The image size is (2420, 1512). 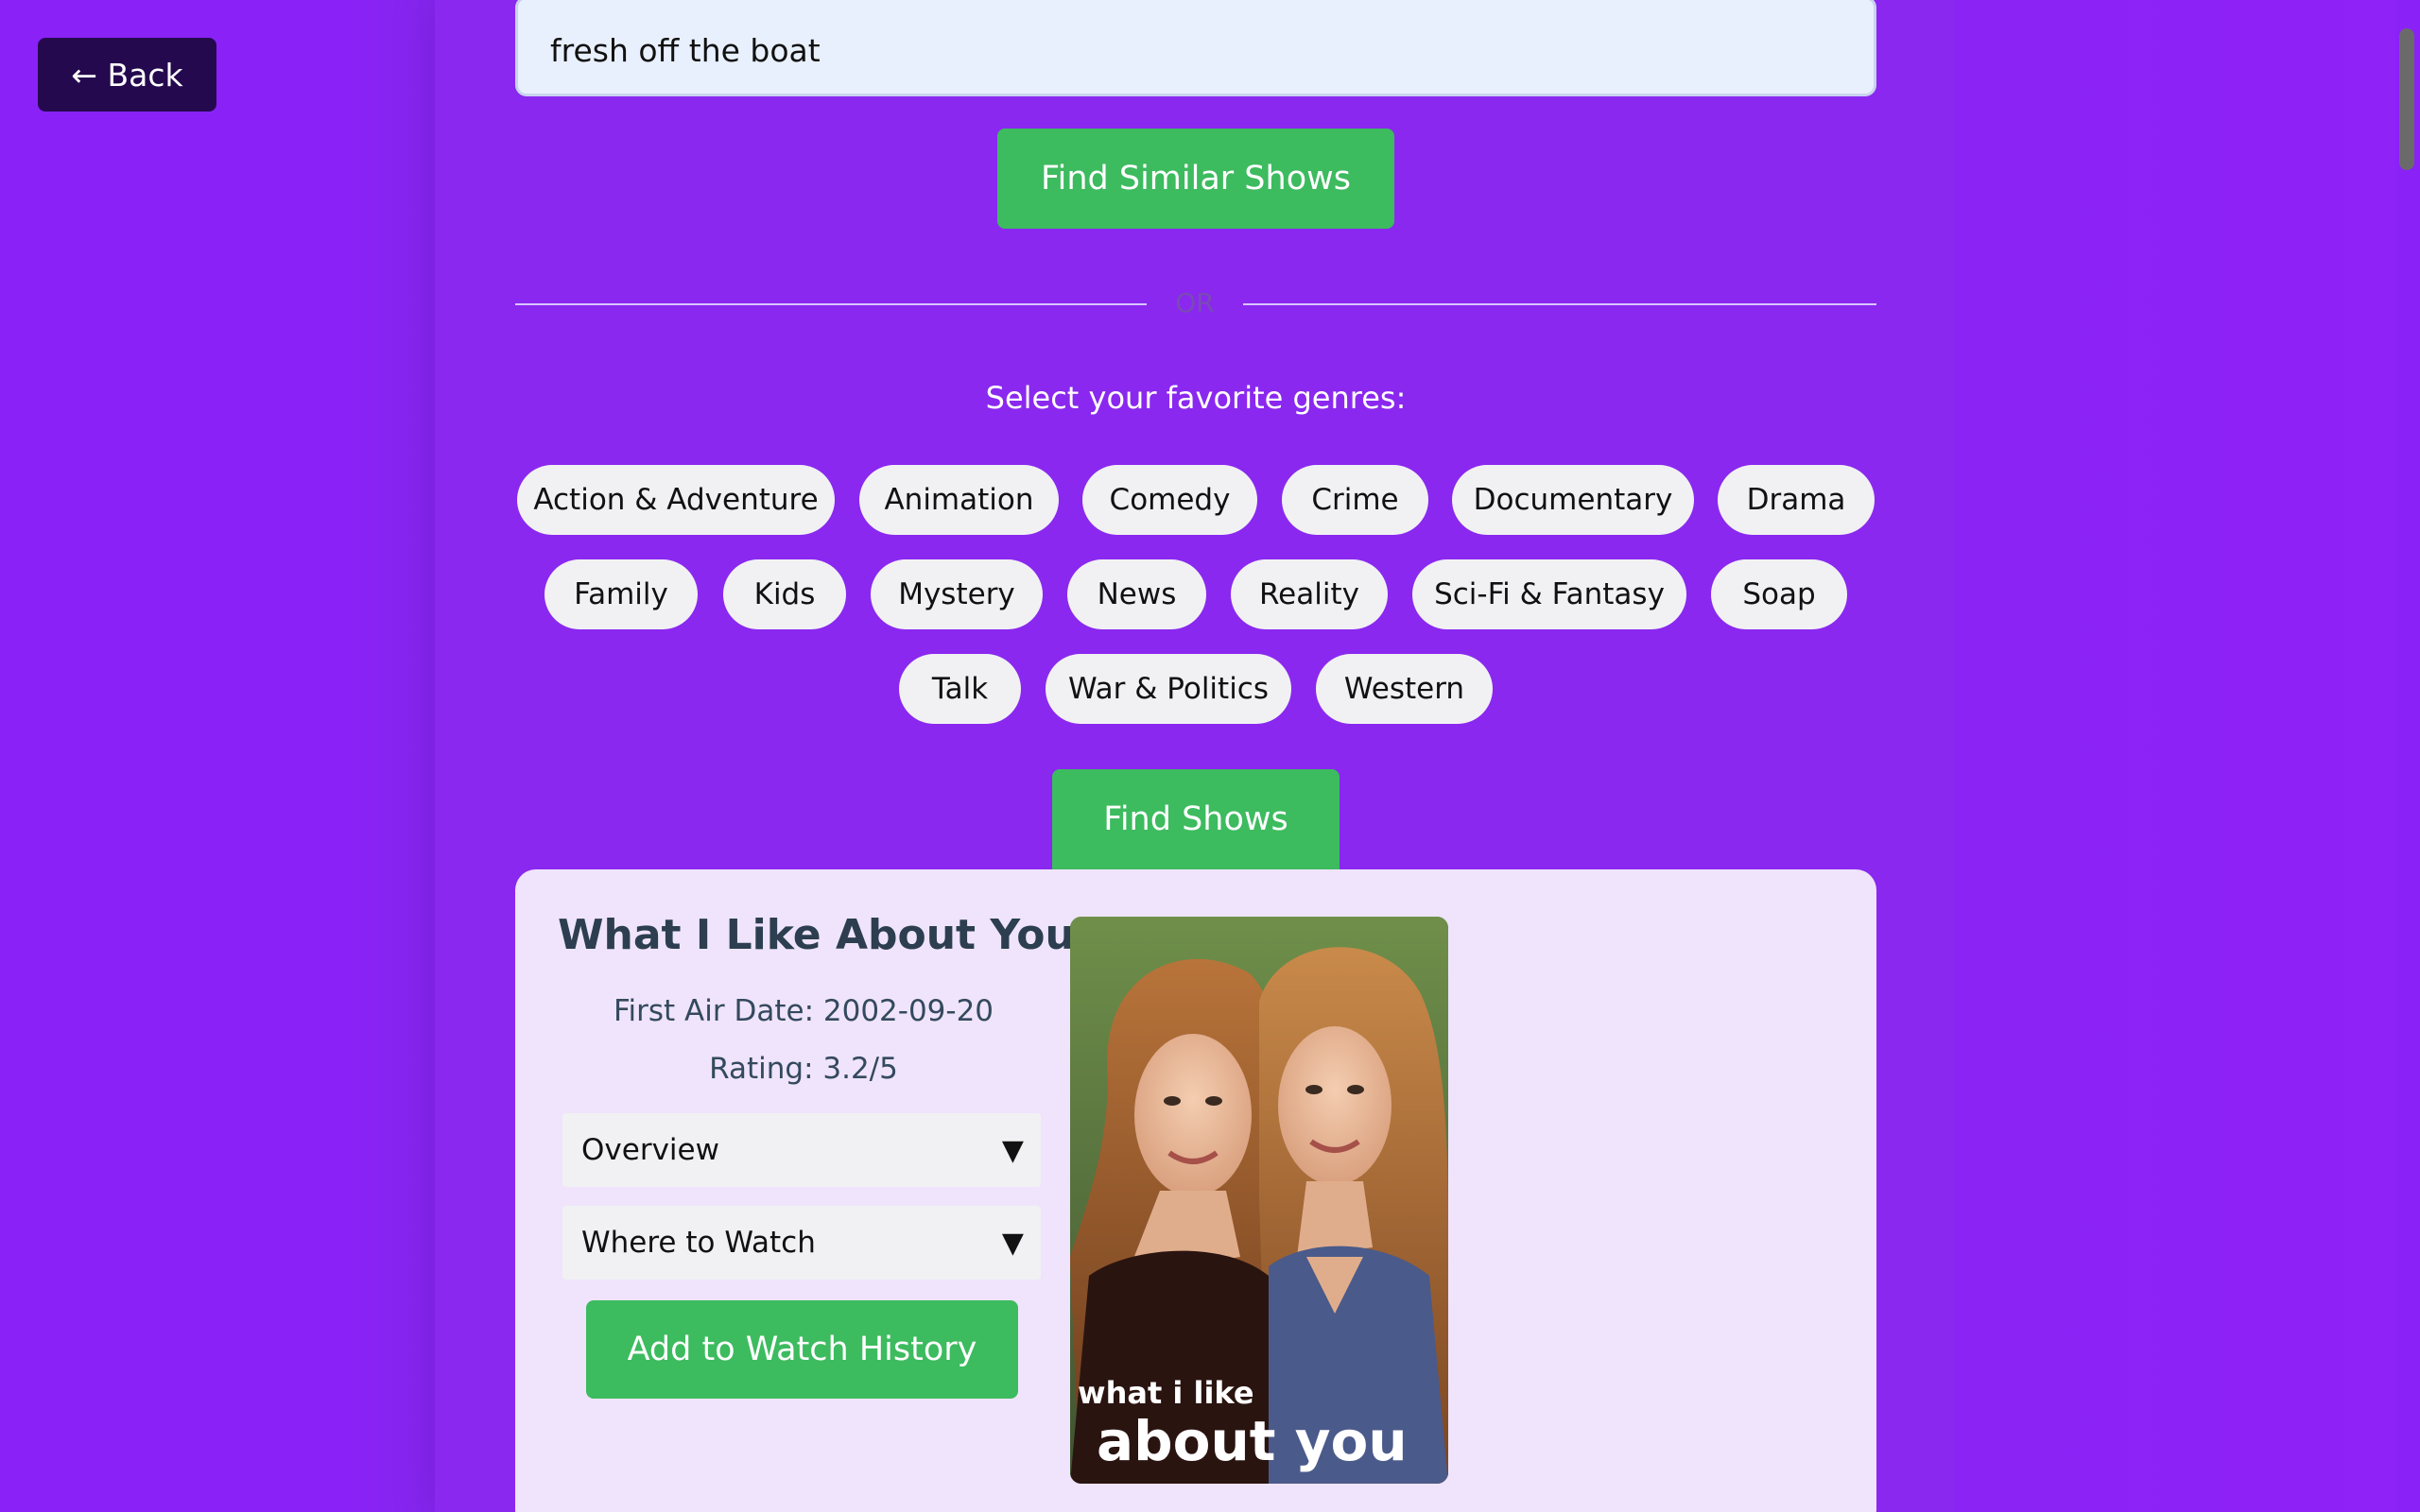 What do you see at coordinates (676, 500) in the screenshot?
I see `genre-chip-action-adventure: Action & Adventure` at bounding box center [676, 500].